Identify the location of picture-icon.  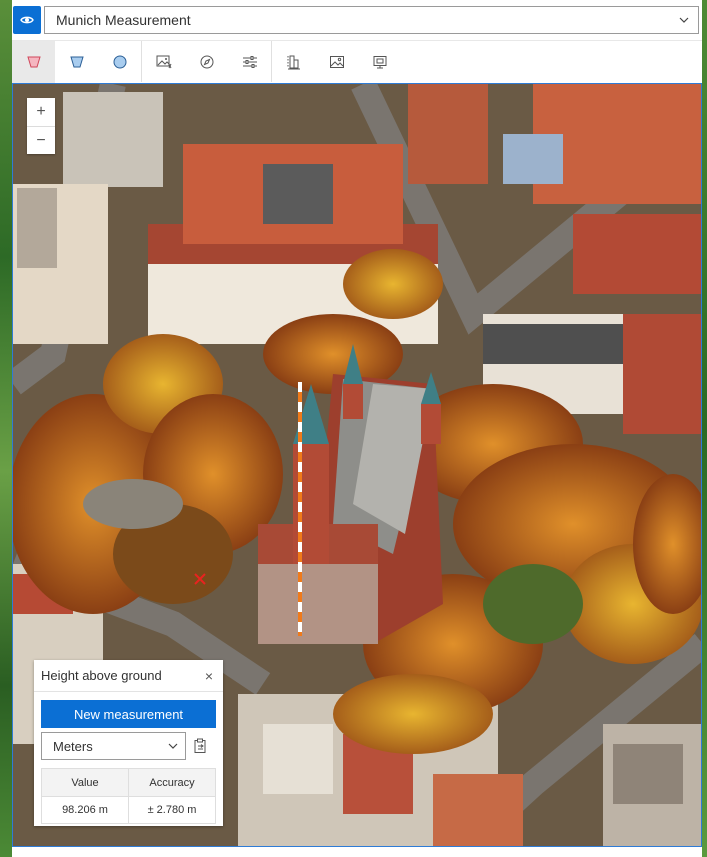
(336, 62).